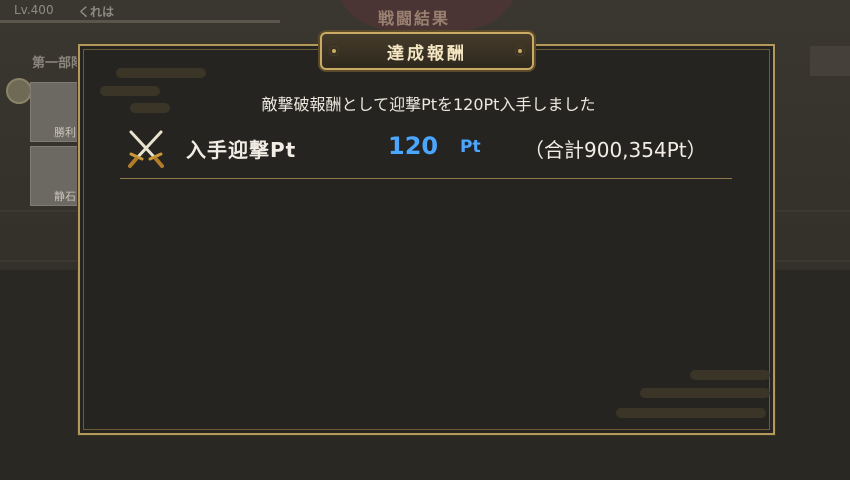 Image resolution: width=850 pixels, height=480 pixels. I want to click on player-name-bar, so click(140, 21).